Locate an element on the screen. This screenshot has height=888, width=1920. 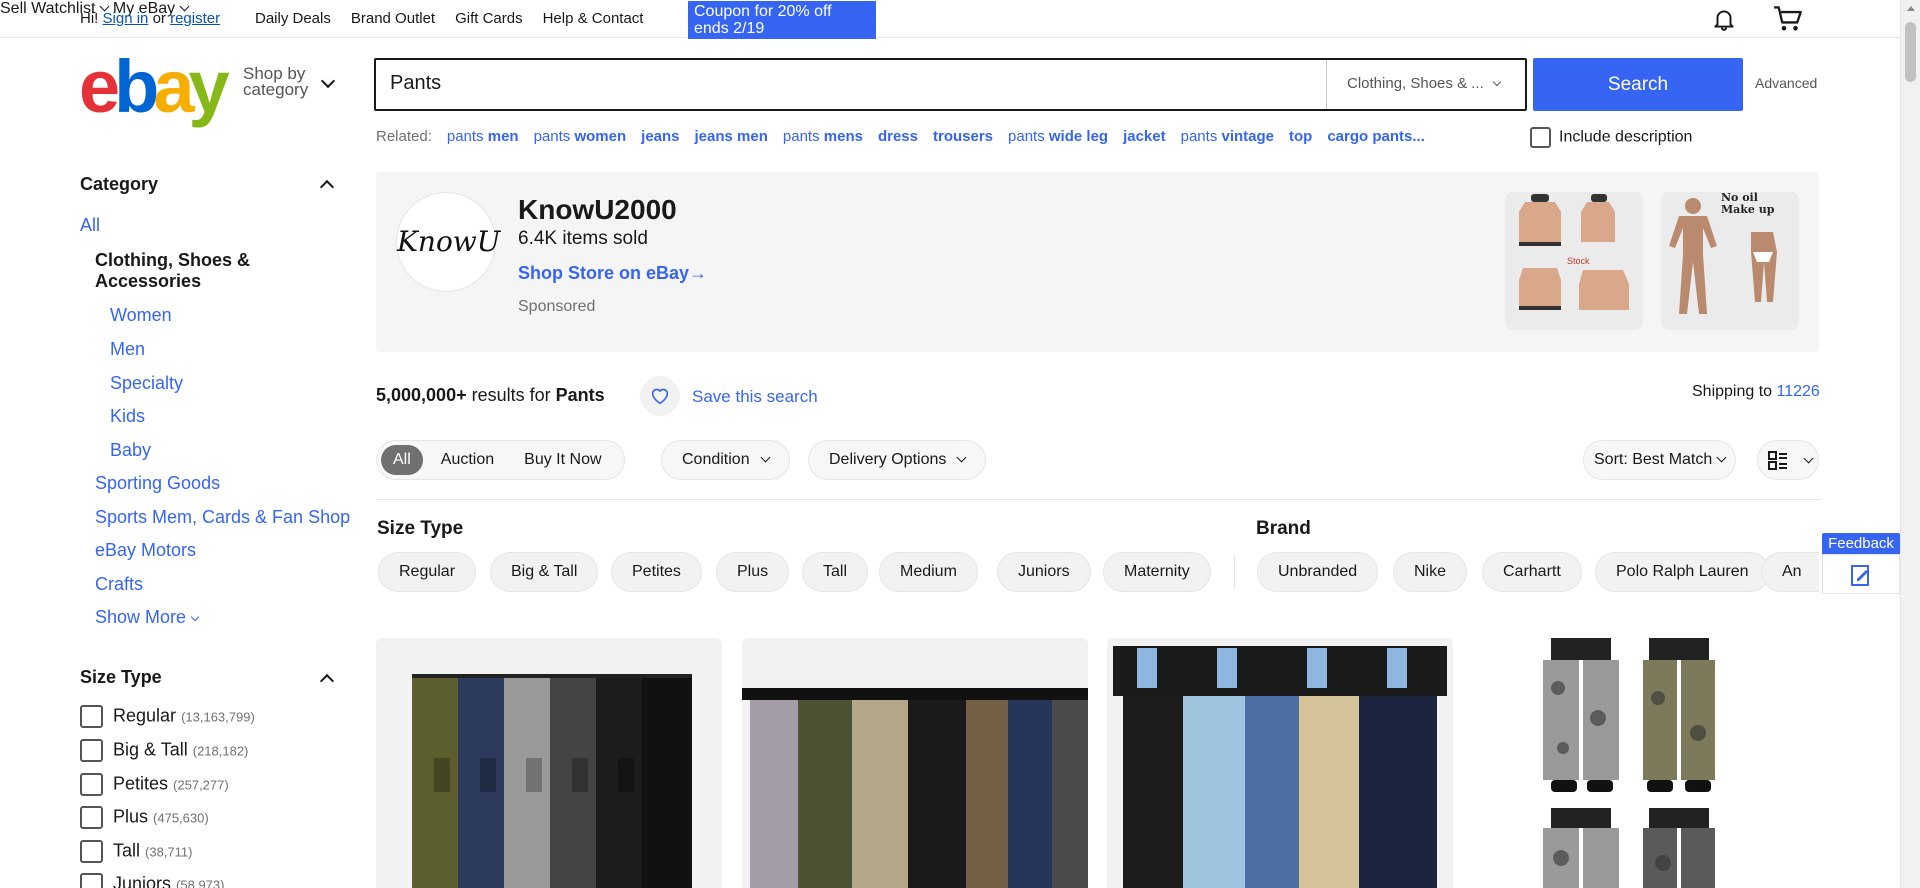
page-scrollbar is located at coordinates (1910, 444).